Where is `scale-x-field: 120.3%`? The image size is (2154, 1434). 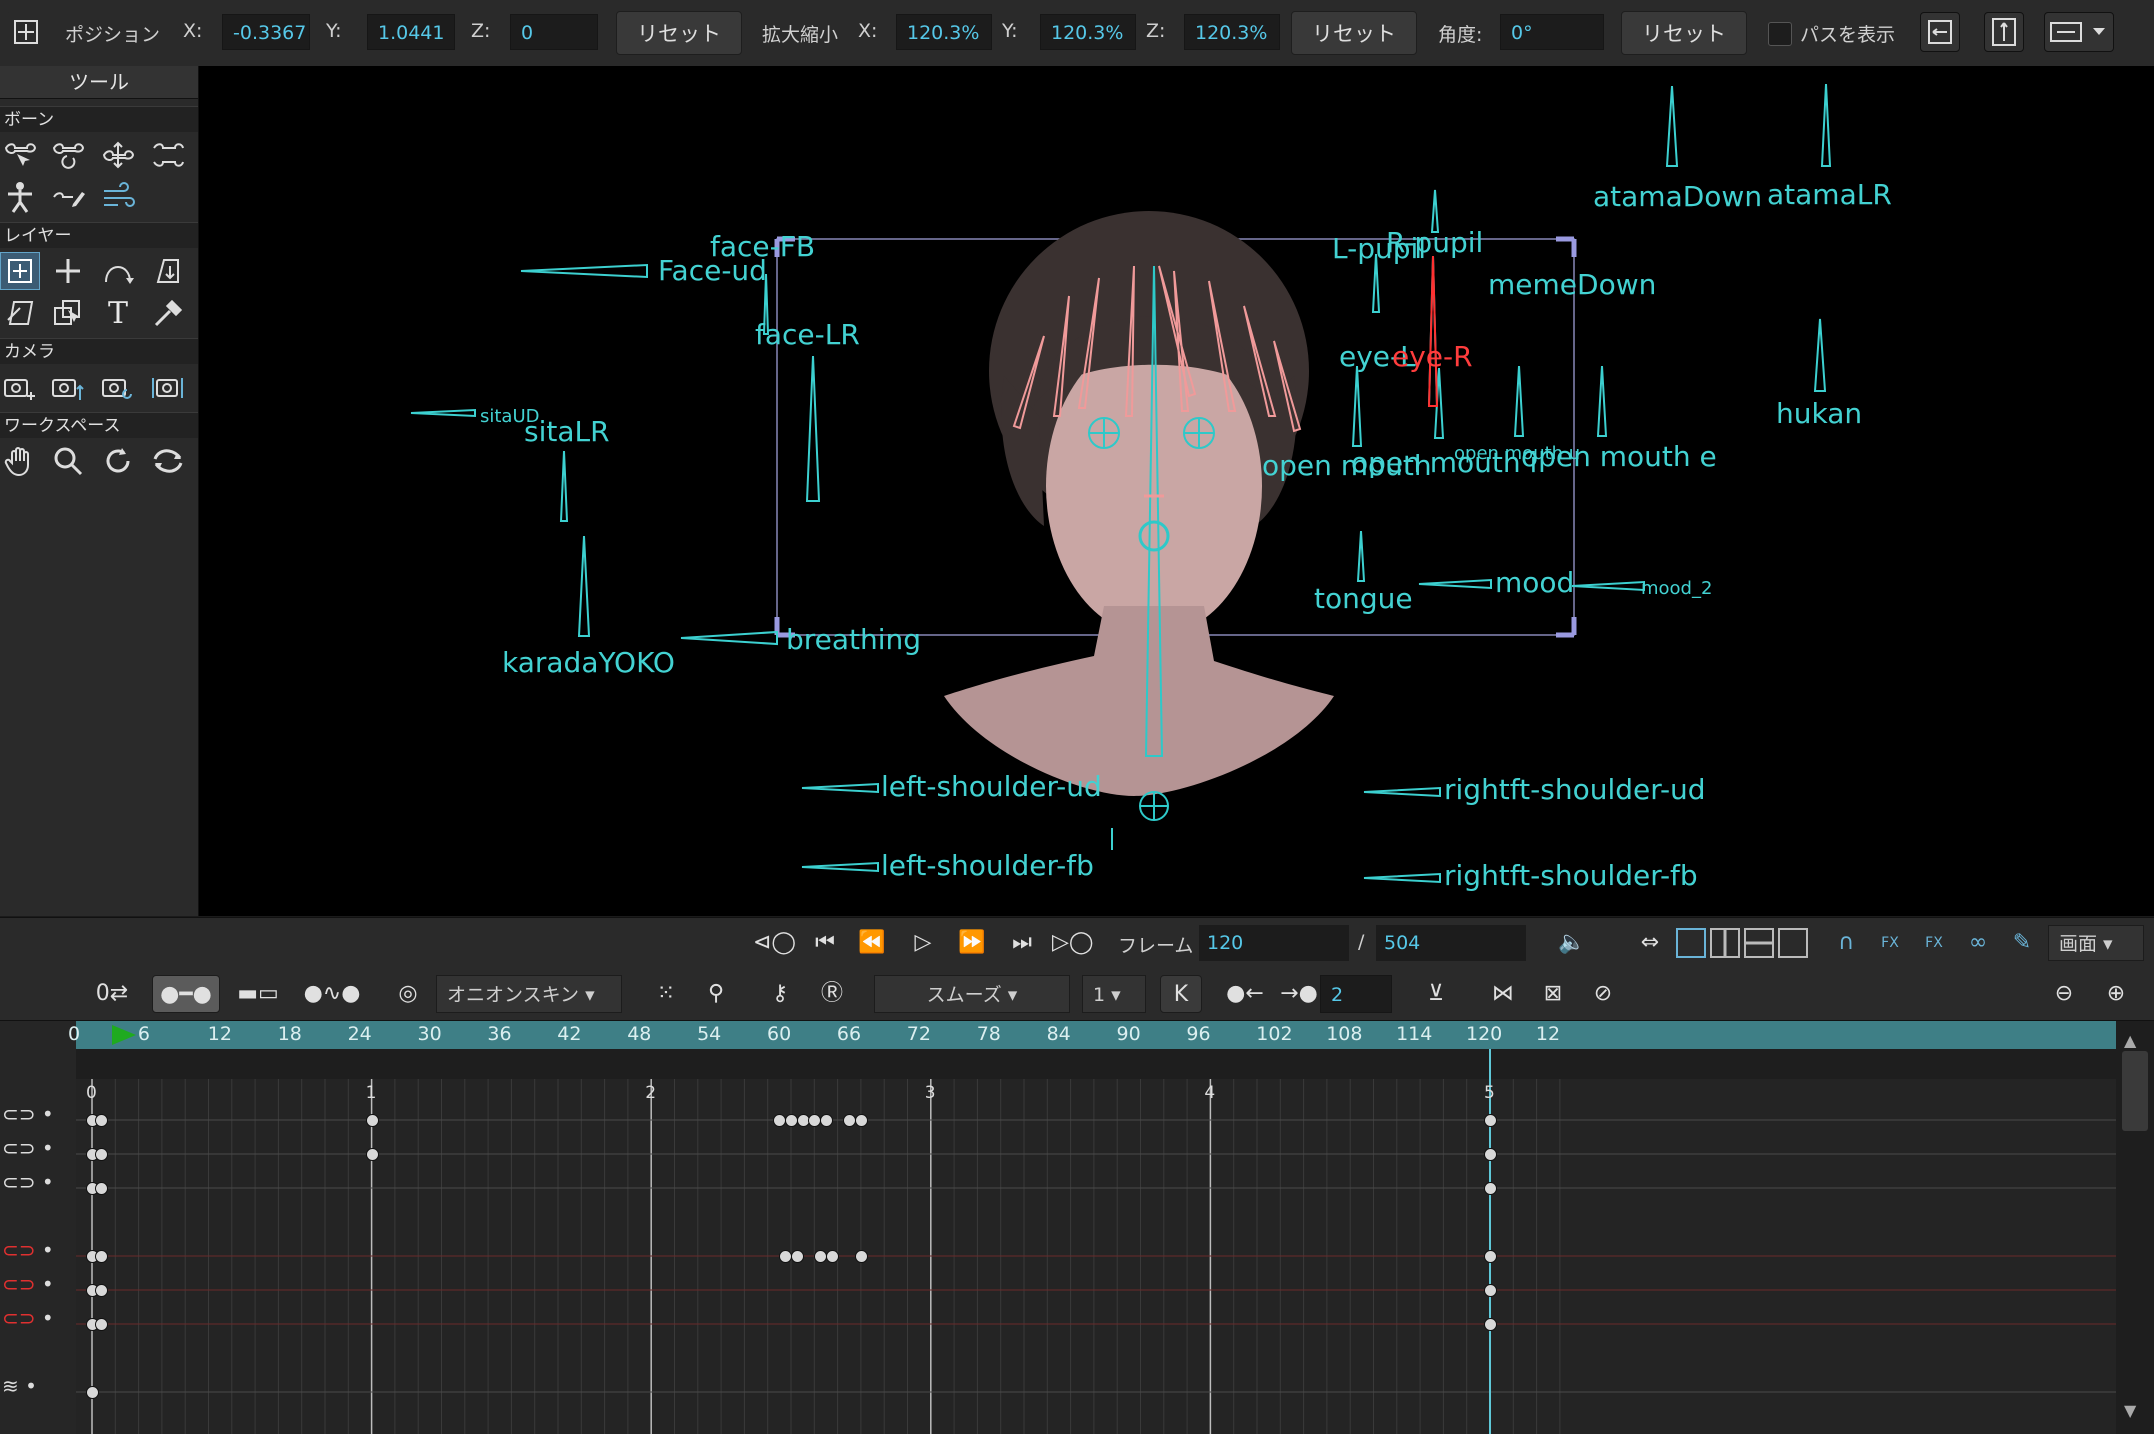 scale-x-field: 120.3% is located at coordinates (944, 32).